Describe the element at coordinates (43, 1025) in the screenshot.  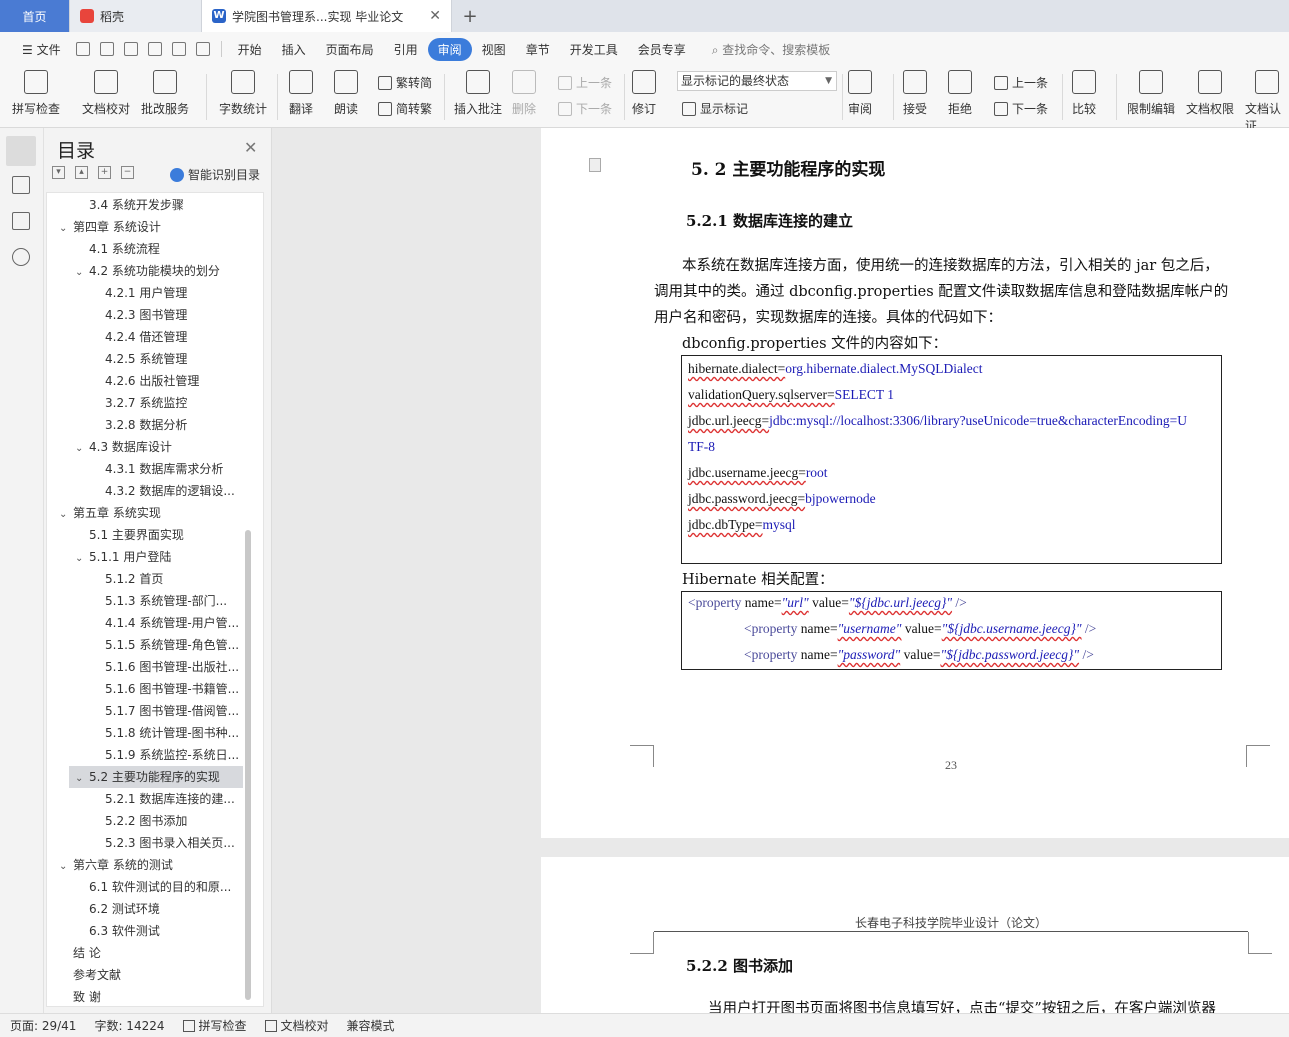
I see `page-indicator: 页面: 29/41` at that location.